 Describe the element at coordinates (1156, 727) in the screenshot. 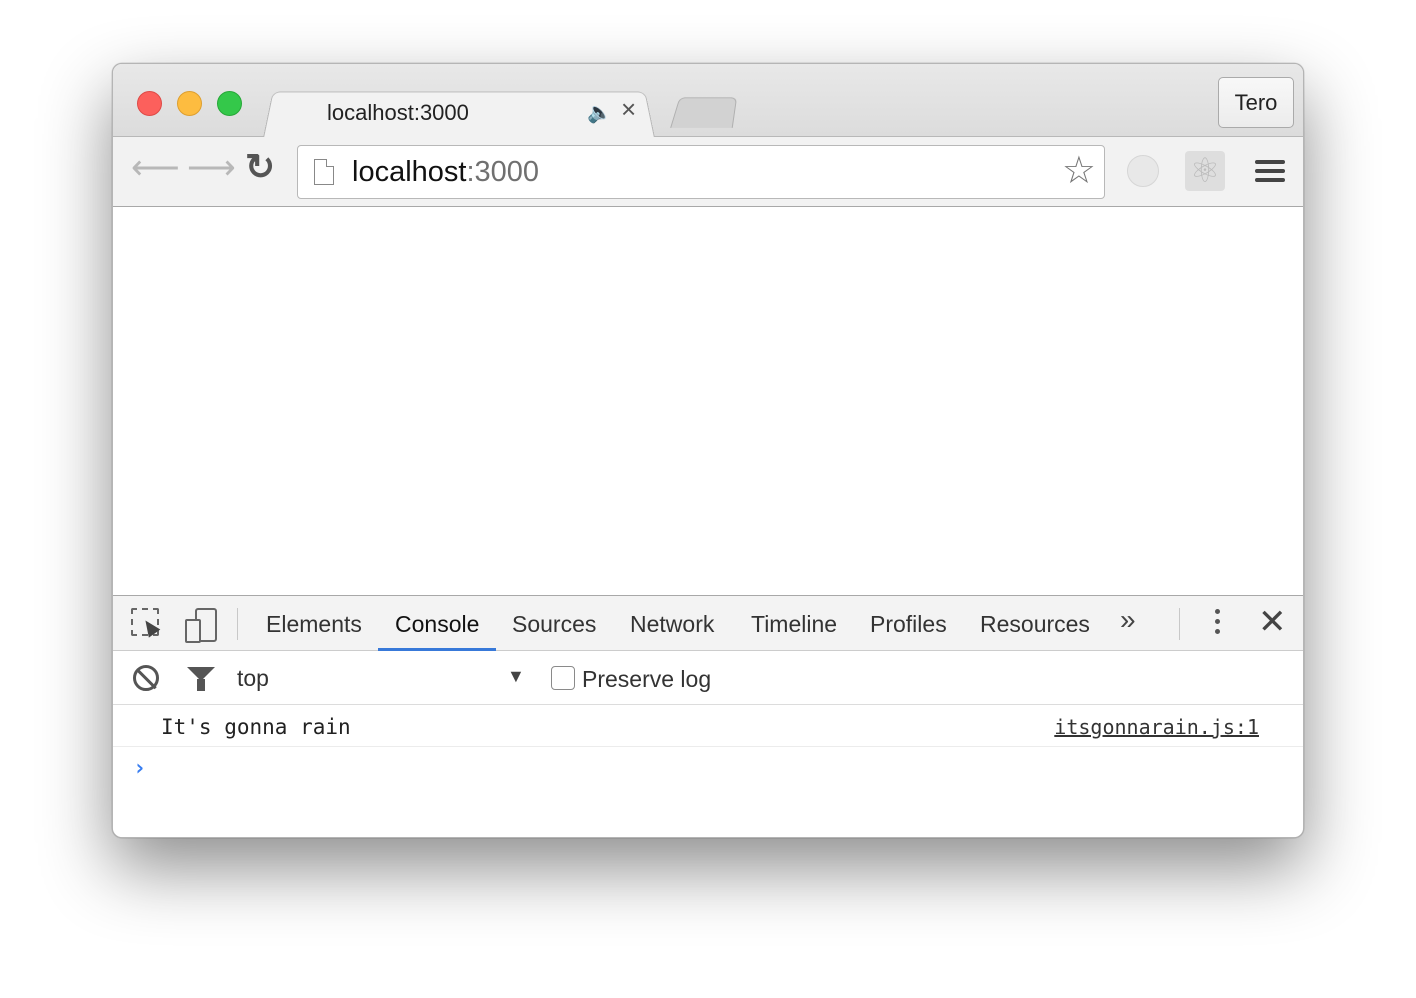

I see `console-message-source-link: itsgonnarain.js:1` at that location.